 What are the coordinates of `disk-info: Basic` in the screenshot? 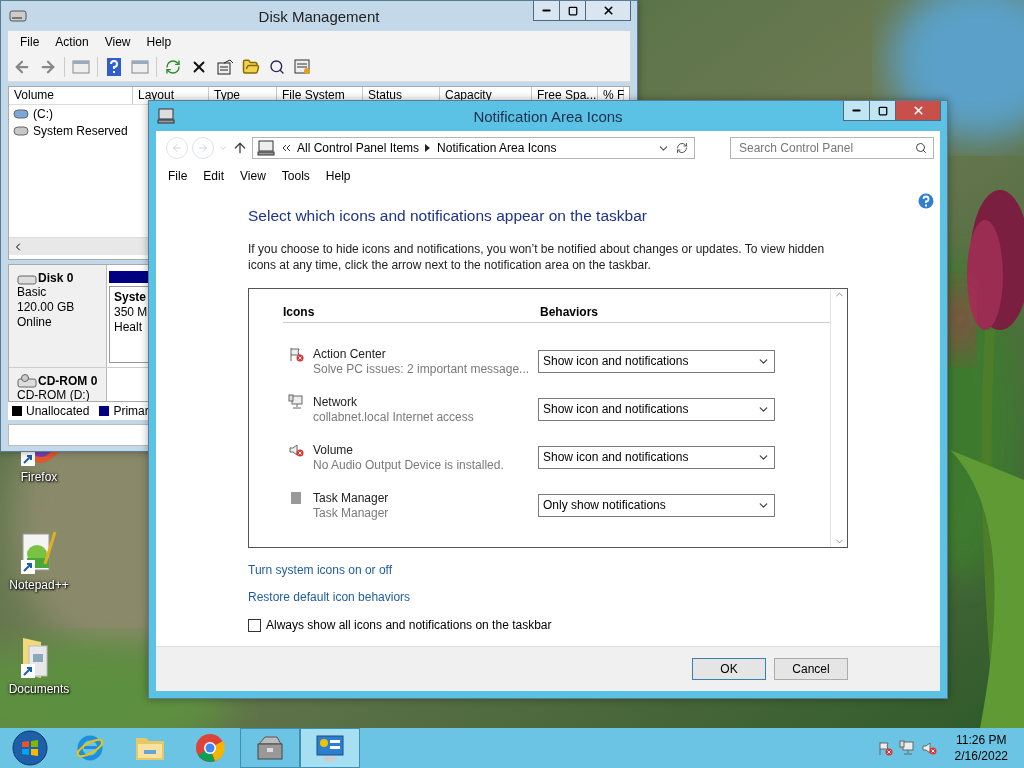 It's located at (32, 292).